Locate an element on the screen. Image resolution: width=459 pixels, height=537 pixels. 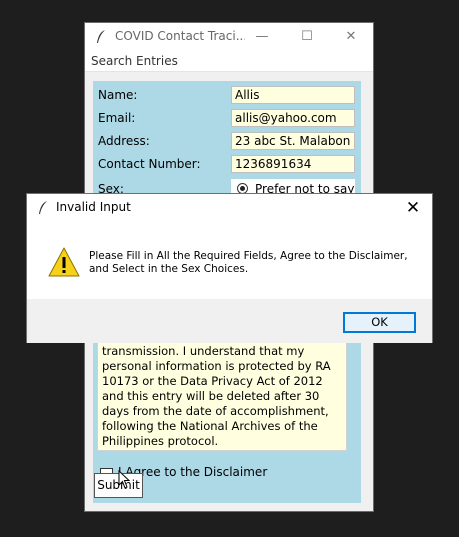
contact-number-label: Contact Number: is located at coordinates (149, 164).